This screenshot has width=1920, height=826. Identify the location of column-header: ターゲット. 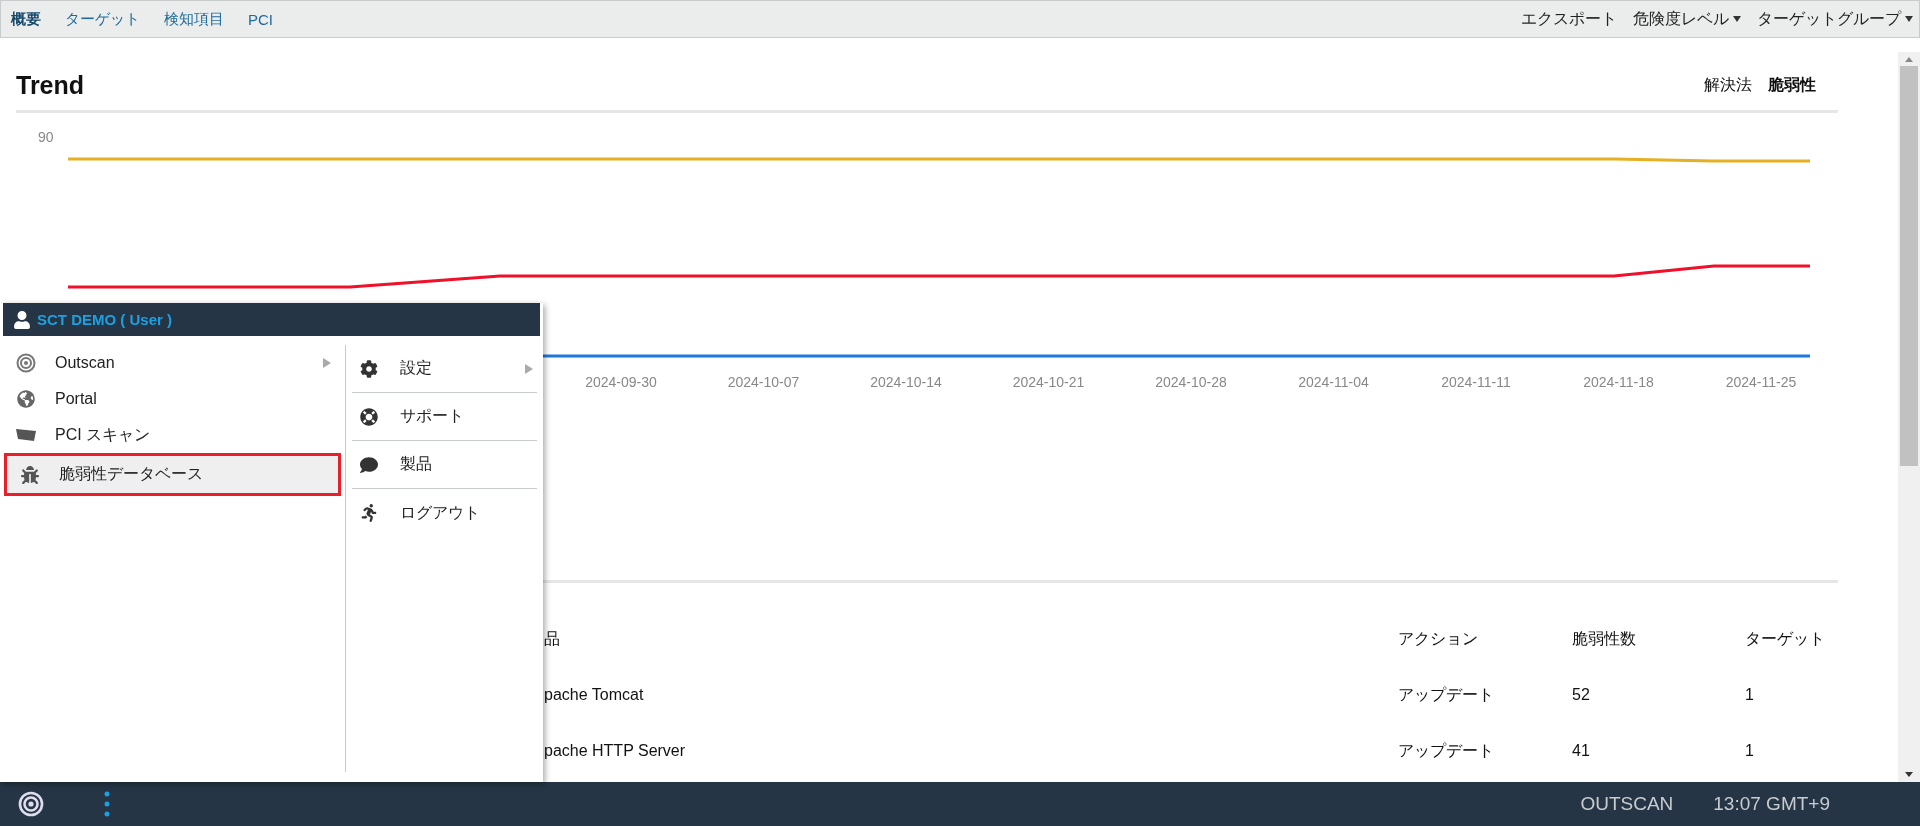
(1785, 638).